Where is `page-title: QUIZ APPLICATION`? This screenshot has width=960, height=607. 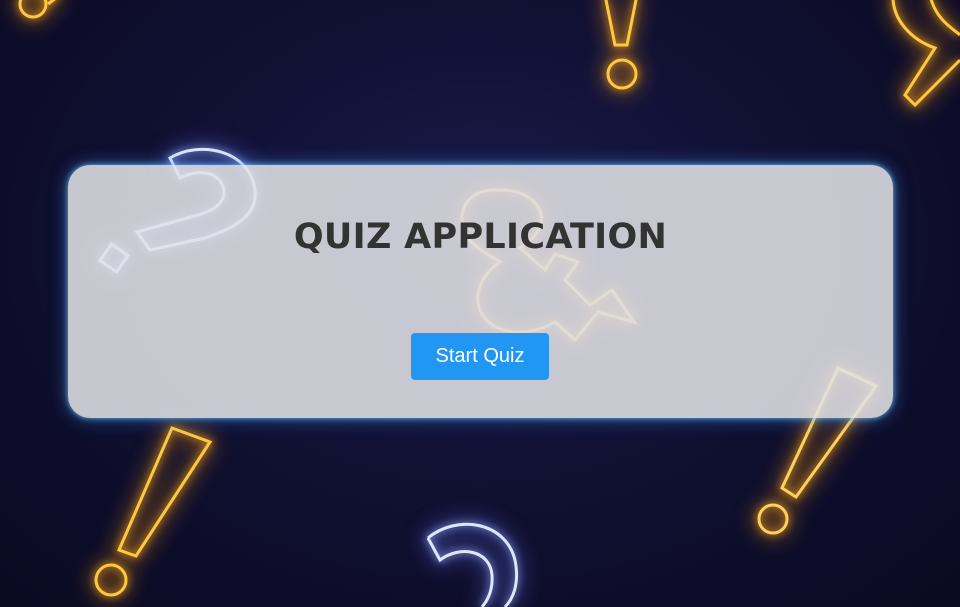 page-title: QUIZ APPLICATION is located at coordinates (480, 237).